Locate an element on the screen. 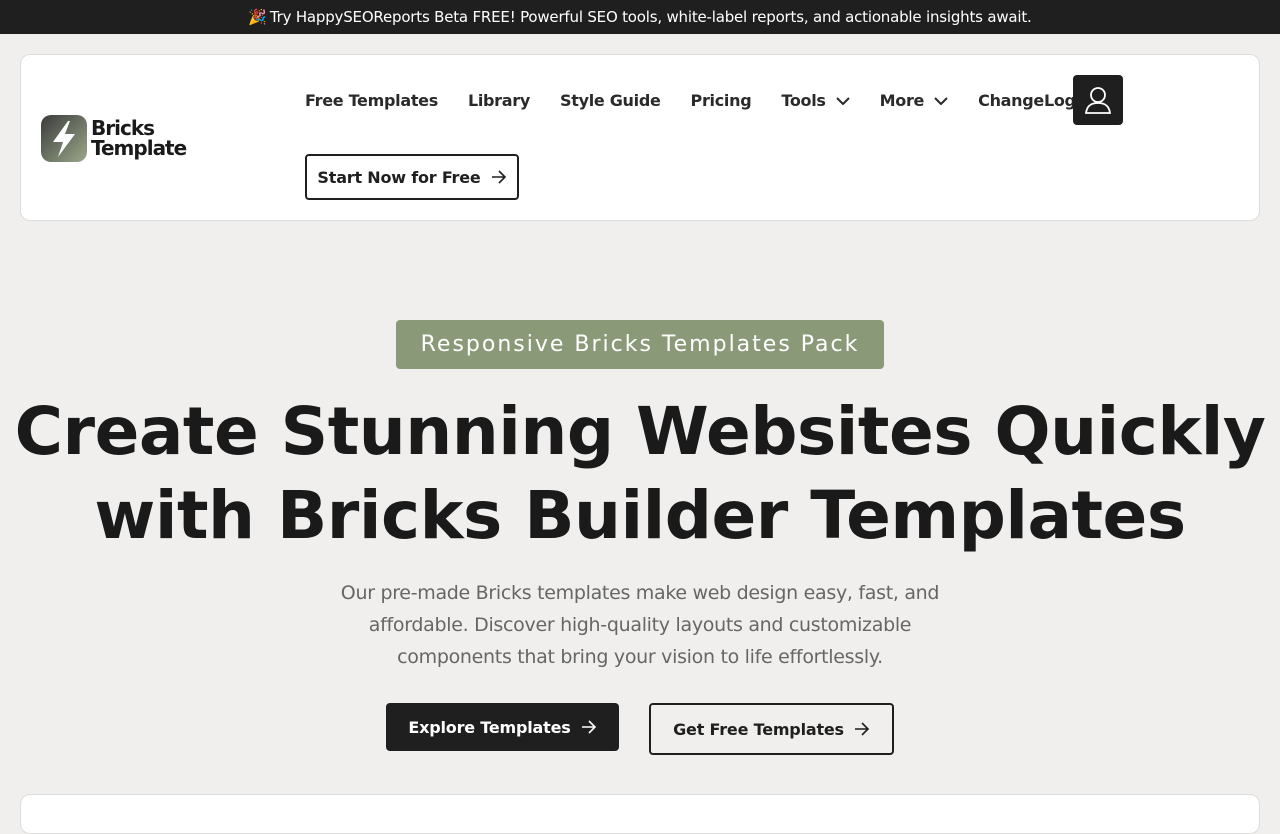 The height and width of the screenshot is (834, 1280). nav-pricing: Pricing is located at coordinates (721, 100).